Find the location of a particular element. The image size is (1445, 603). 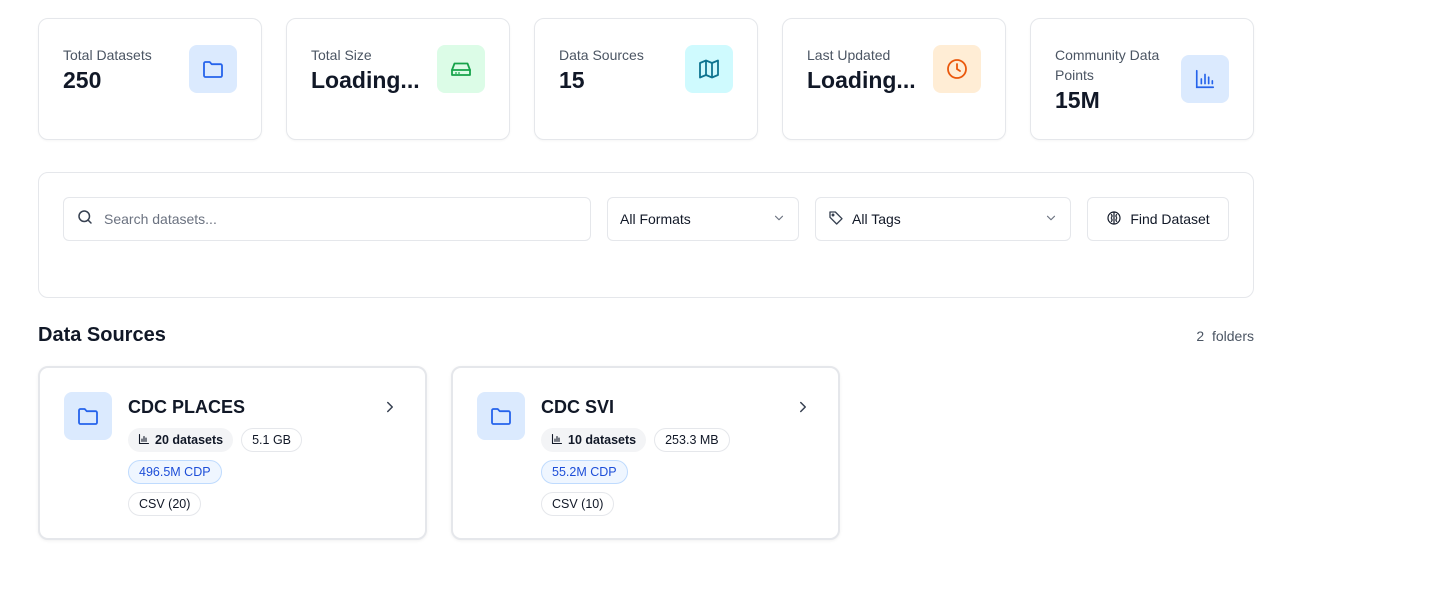

search-input is located at coordinates (344, 219).